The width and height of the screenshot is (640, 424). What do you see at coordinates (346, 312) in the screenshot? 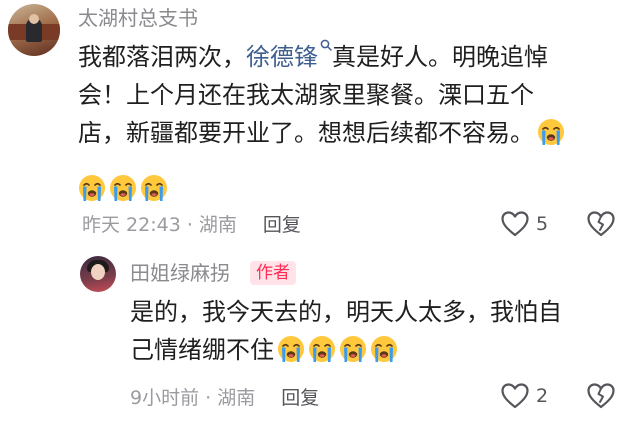
I see `comment-text-line: 是的，我今天去的，明天人太多，我怕自` at bounding box center [346, 312].